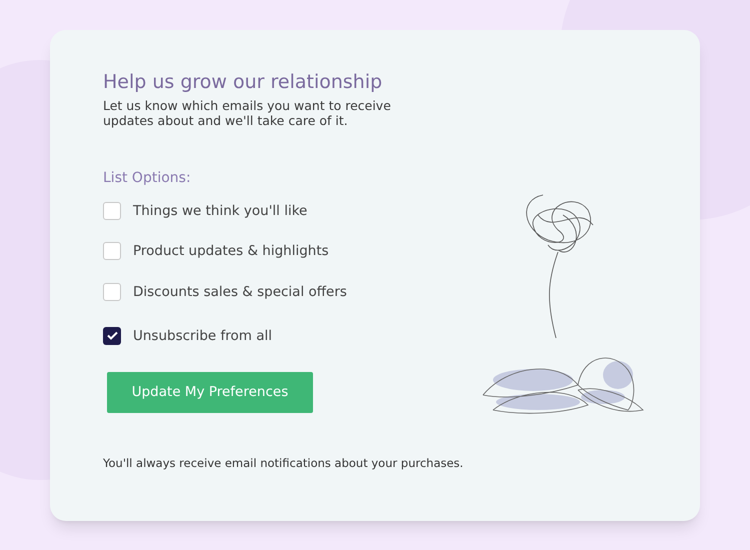  What do you see at coordinates (231, 252) in the screenshot?
I see `option-label: Product updates & highlights` at bounding box center [231, 252].